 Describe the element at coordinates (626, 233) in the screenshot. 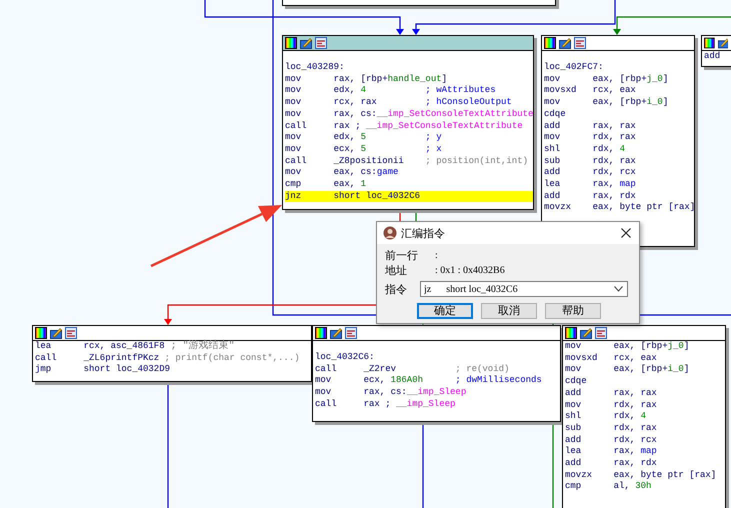

I see `close-icon` at that location.